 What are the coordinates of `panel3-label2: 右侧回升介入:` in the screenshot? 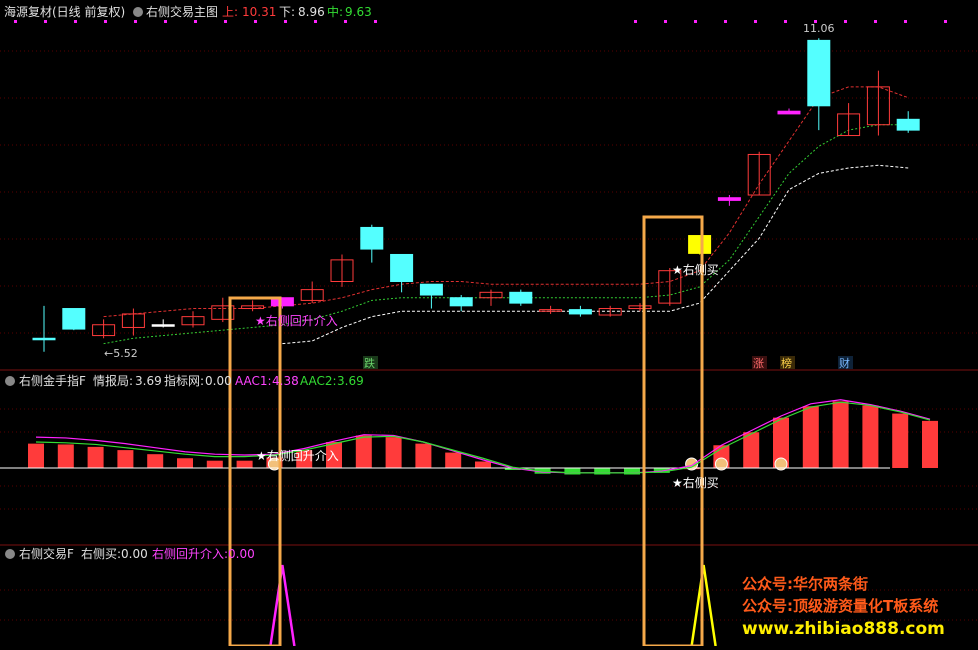 It's located at (190, 553).